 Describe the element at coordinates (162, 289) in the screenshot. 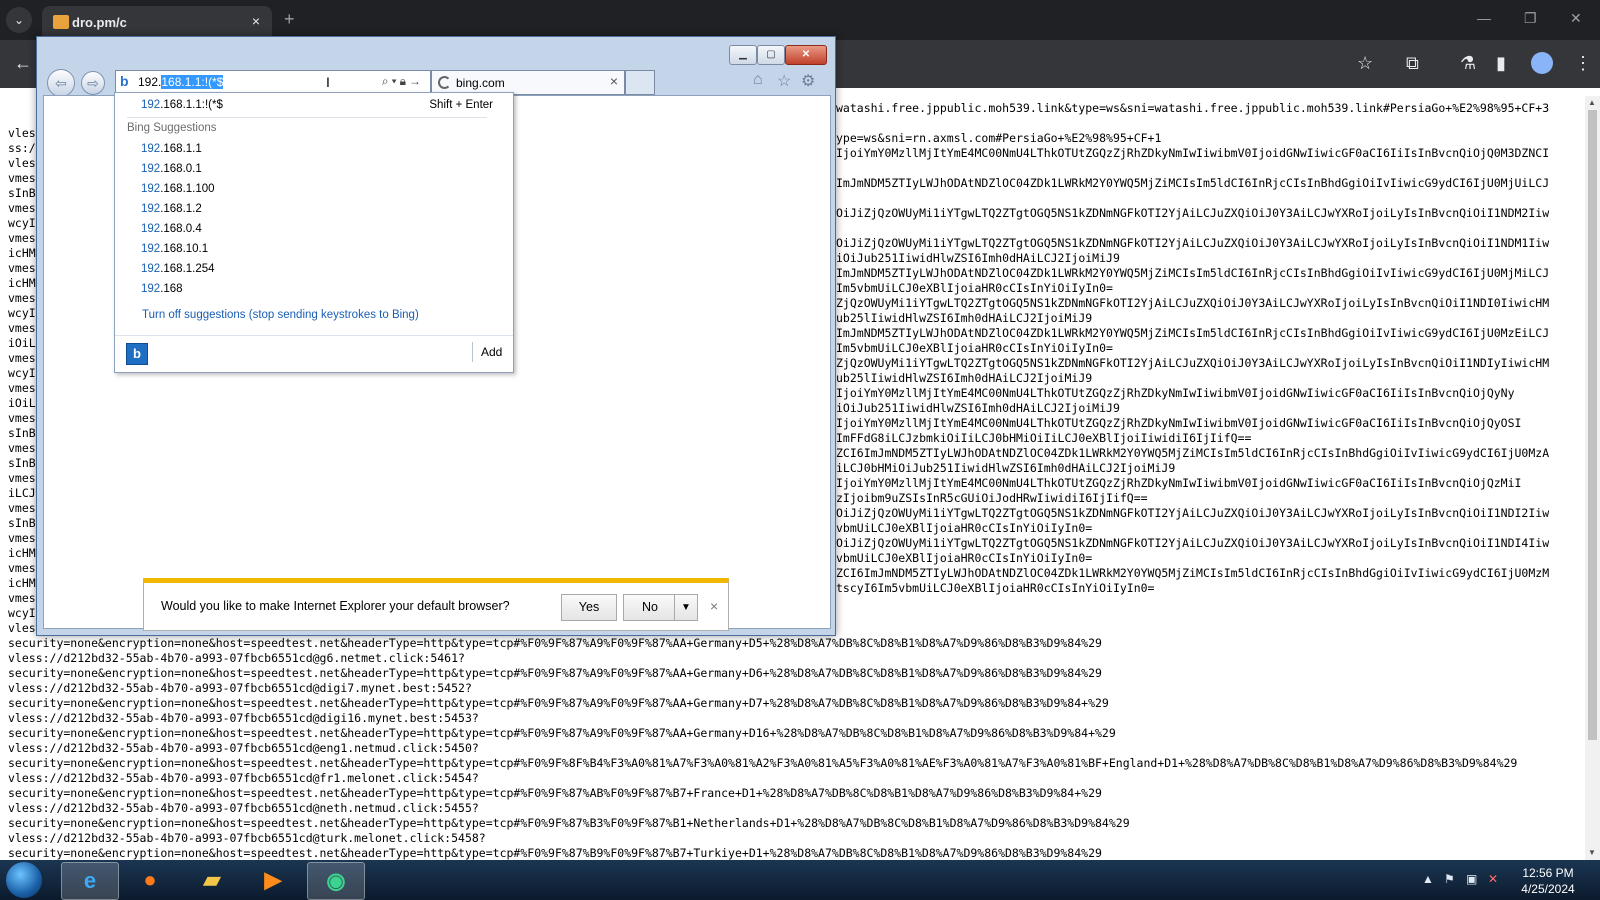

I see `suggestion-item: 192.168` at that location.